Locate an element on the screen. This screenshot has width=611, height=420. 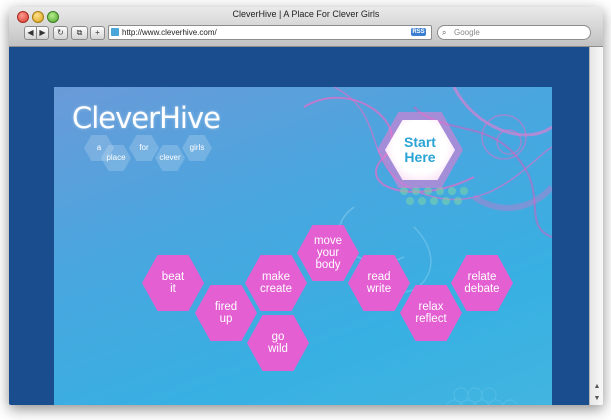
hex-label-line: wild is located at coordinates (278, 349).